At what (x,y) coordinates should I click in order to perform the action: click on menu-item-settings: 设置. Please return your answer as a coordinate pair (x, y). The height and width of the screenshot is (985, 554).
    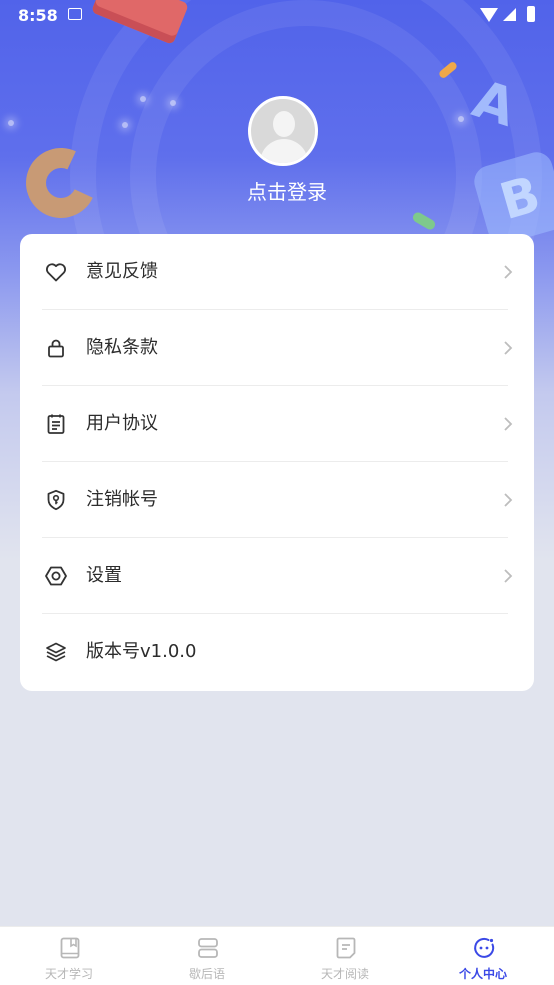
    Looking at the image, I should click on (277, 576).